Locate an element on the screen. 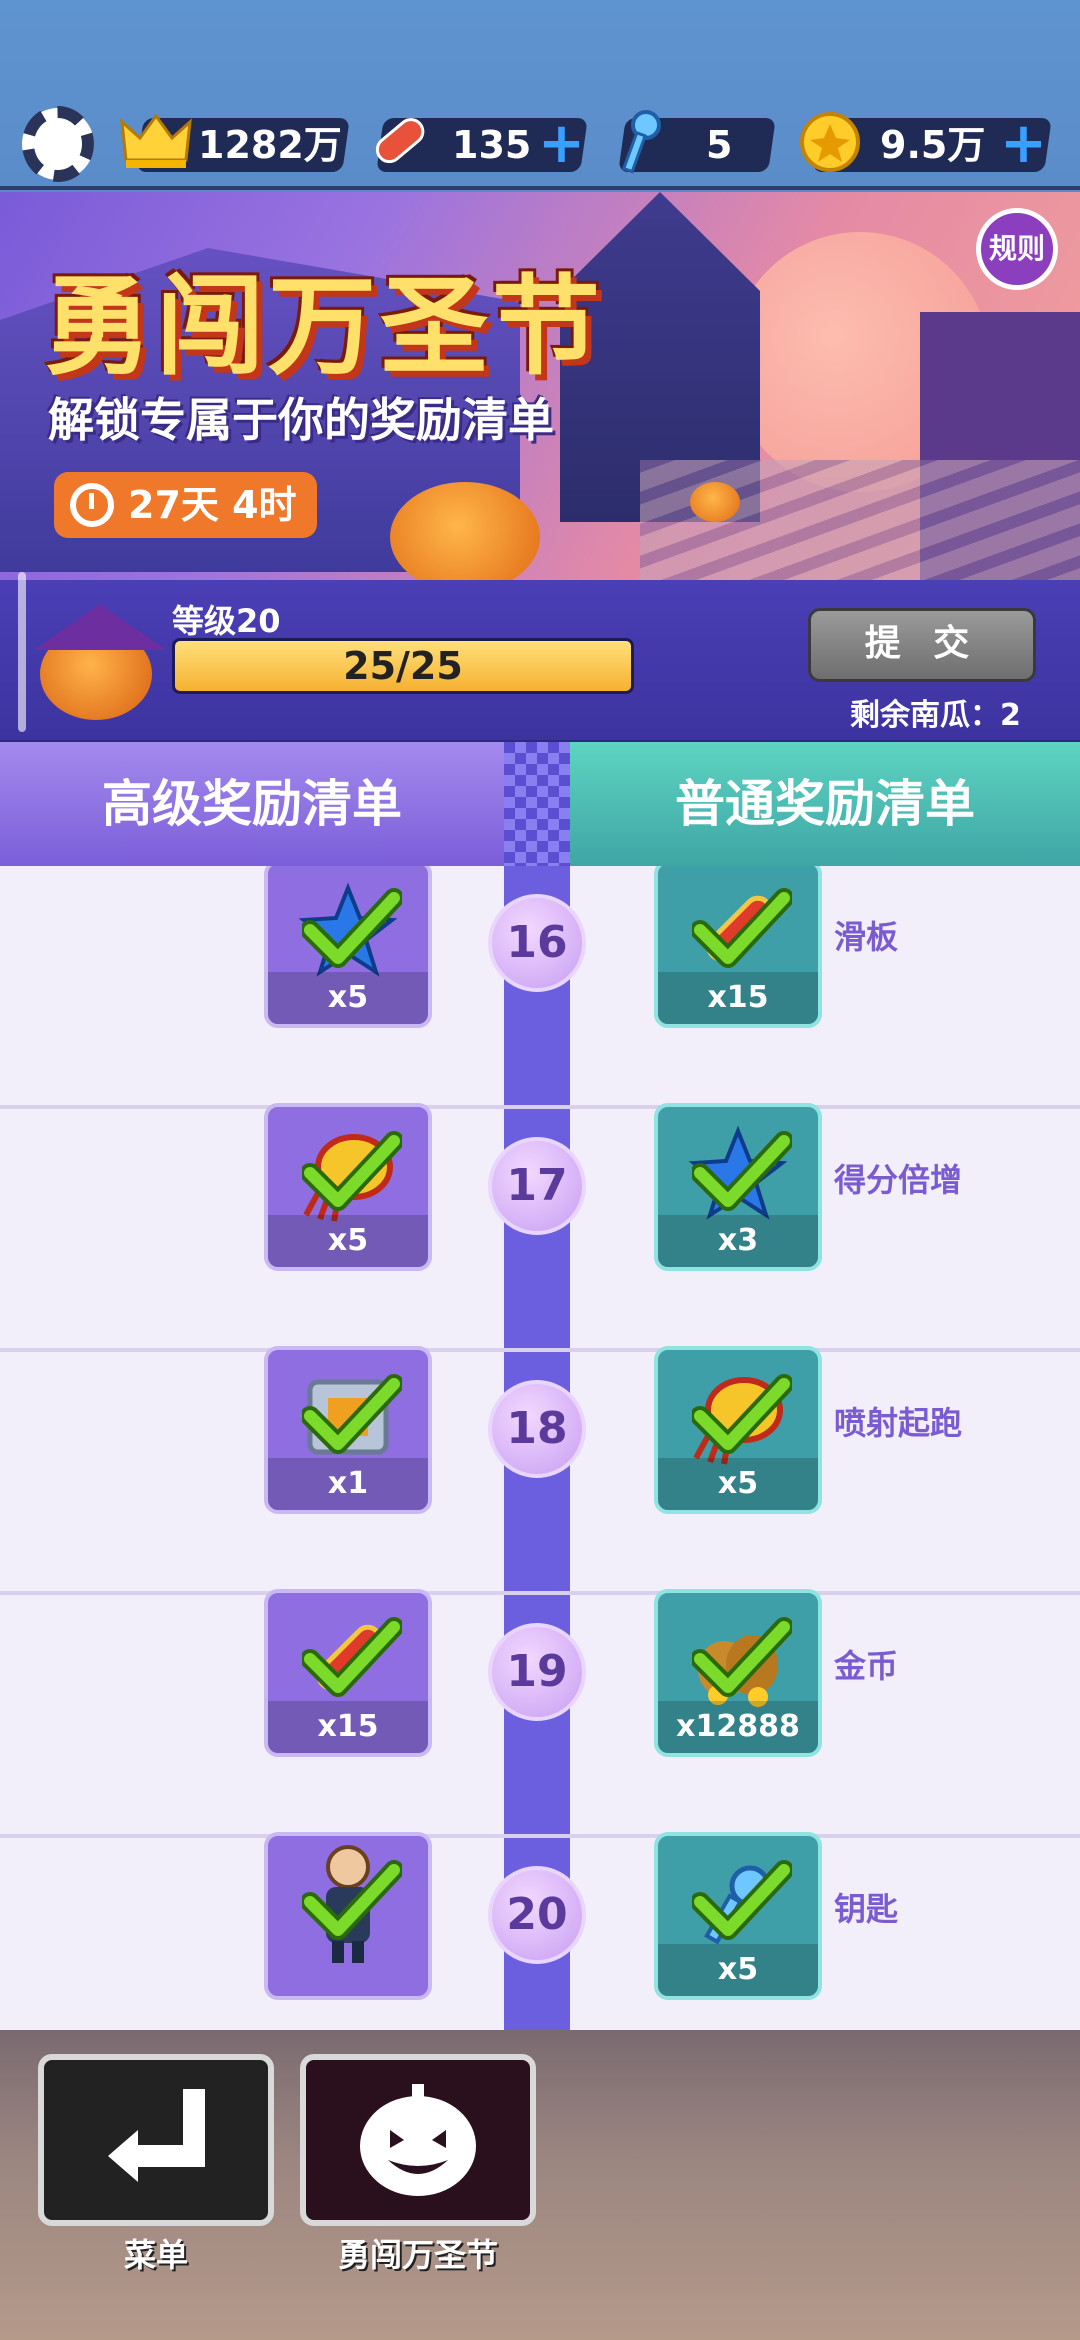  level-number-badge: 19 is located at coordinates (537, 1672).